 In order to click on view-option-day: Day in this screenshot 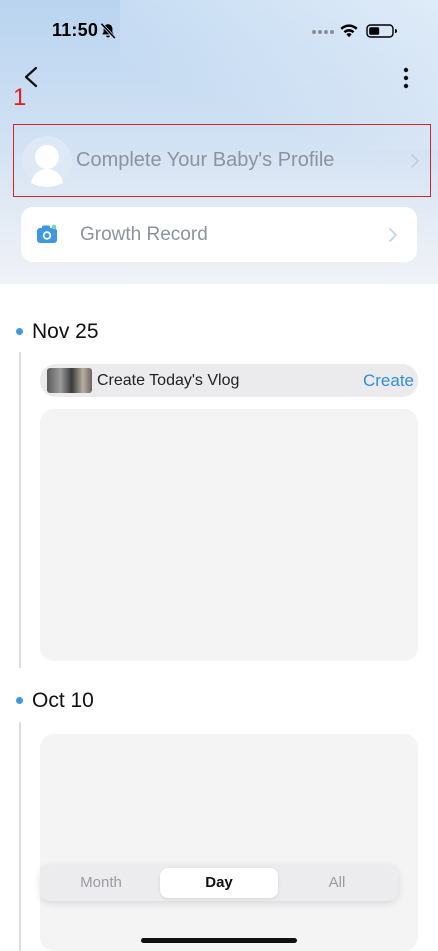, I will do `click(219, 883)`.